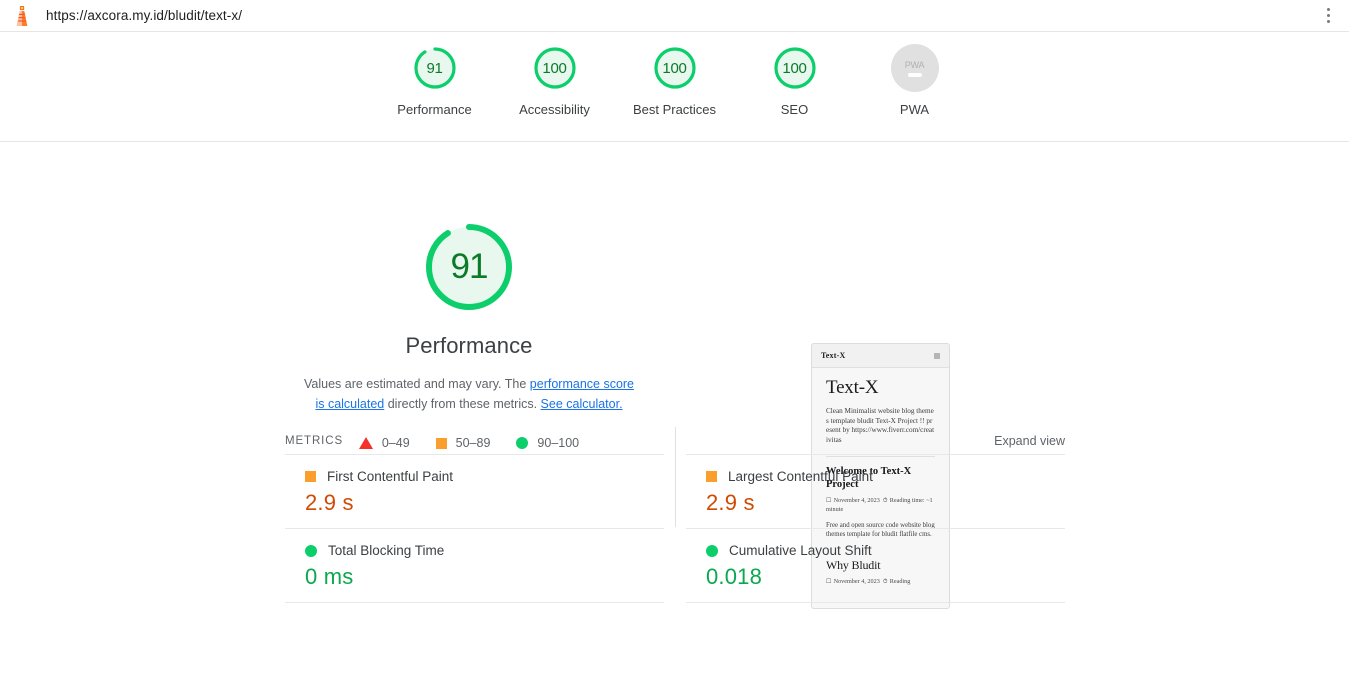 Image resolution: width=1349 pixels, height=681 pixels. What do you see at coordinates (416, 384) in the screenshot?
I see `description-text-part1: Values are estimated and may vary. The` at bounding box center [416, 384].